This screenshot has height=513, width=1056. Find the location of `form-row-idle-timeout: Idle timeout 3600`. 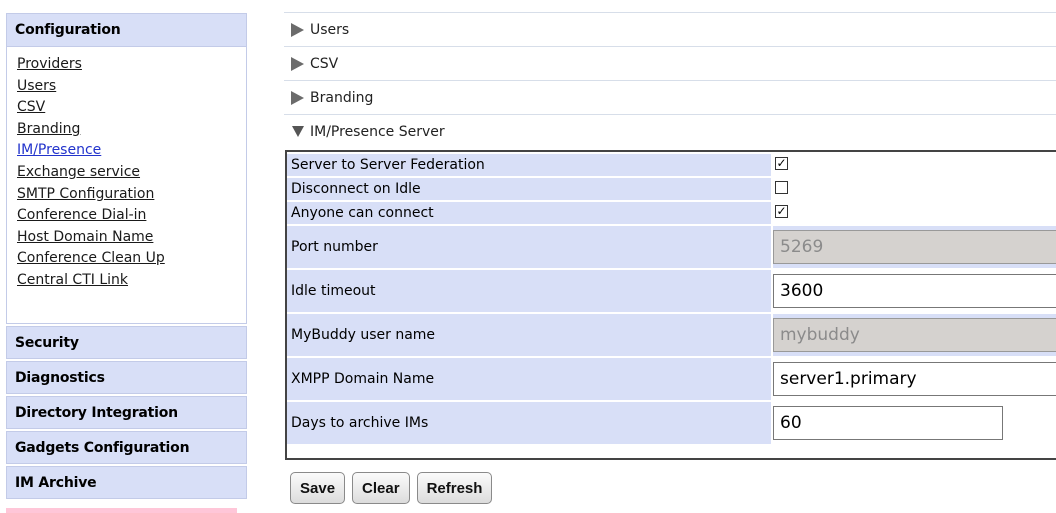

form-row-idle-timeout: Idle timeout 3600 is located at coordinates (671, 291).